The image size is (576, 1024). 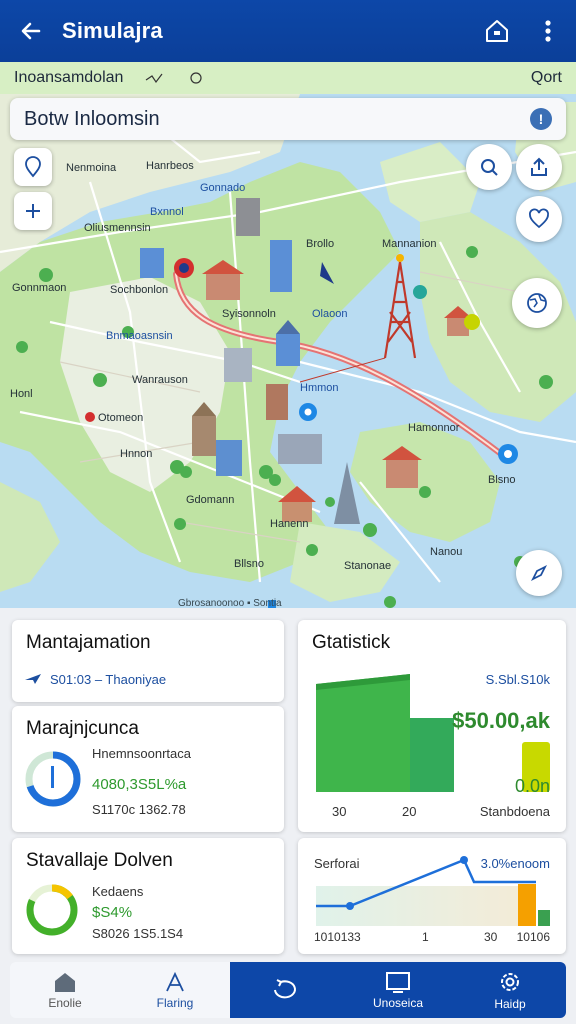 What do you see at coordinates (446, 552) in the screenshot?
I see `map-label: Nanou` at bounding box center [446, 552].